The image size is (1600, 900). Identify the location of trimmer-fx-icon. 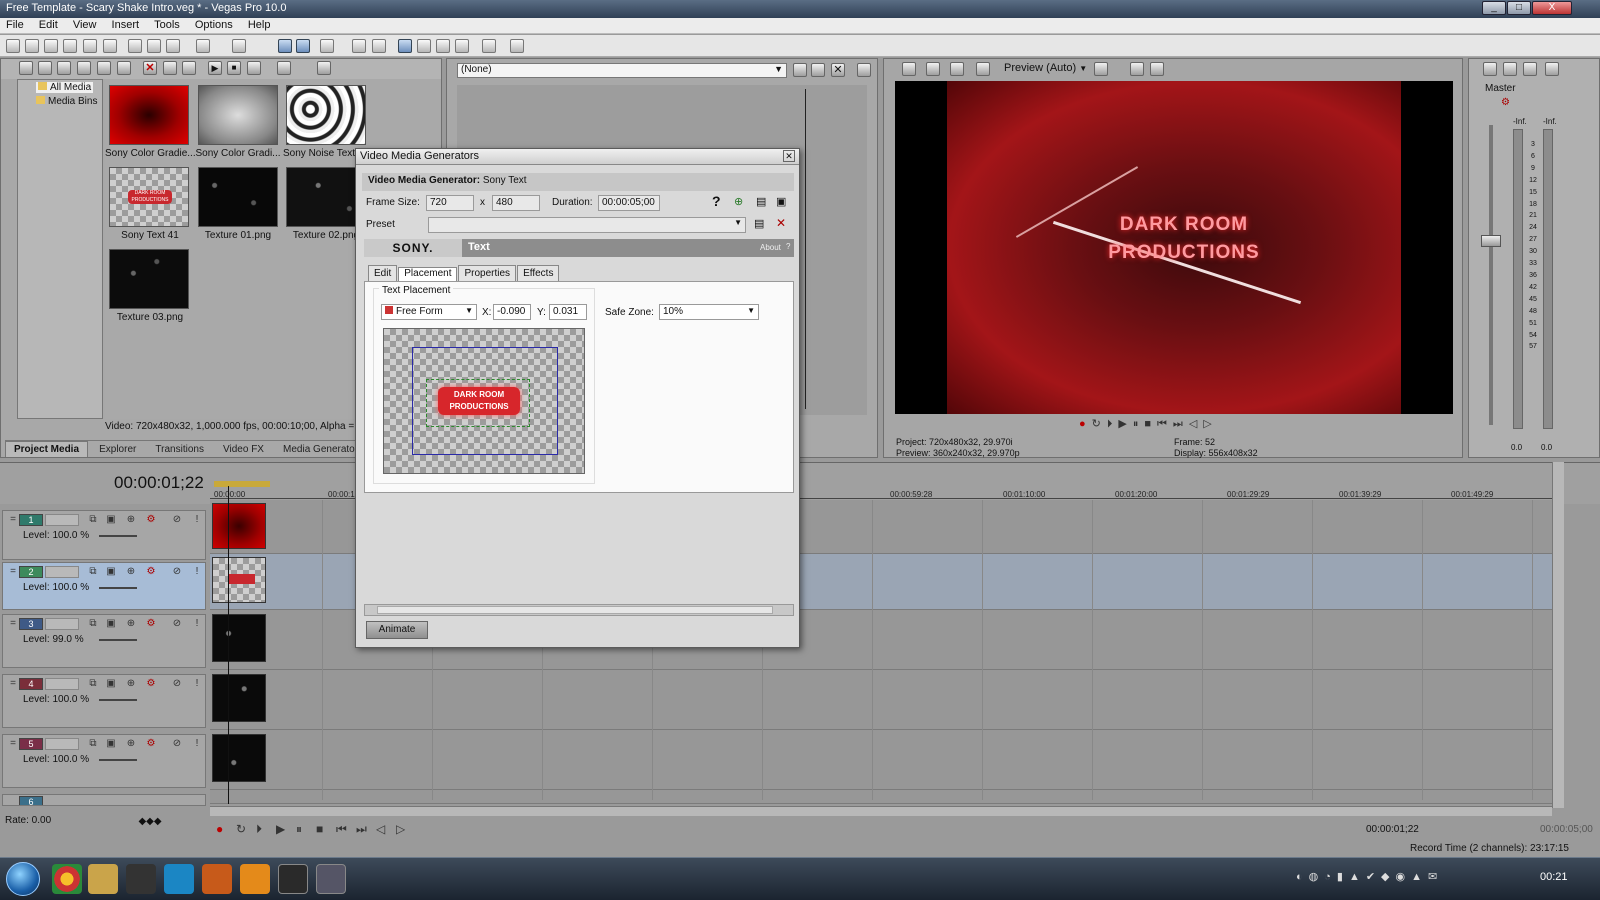
(818, 70).